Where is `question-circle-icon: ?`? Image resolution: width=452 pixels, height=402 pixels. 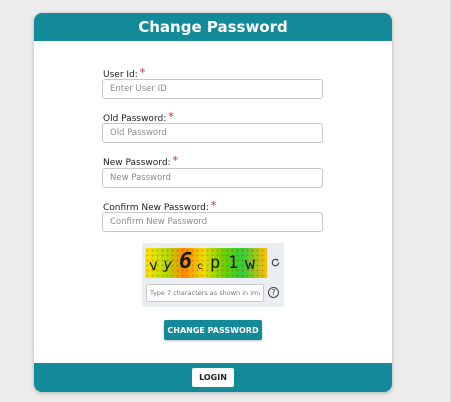 question-circle-icon: ? is located at coordinates (273, 292).